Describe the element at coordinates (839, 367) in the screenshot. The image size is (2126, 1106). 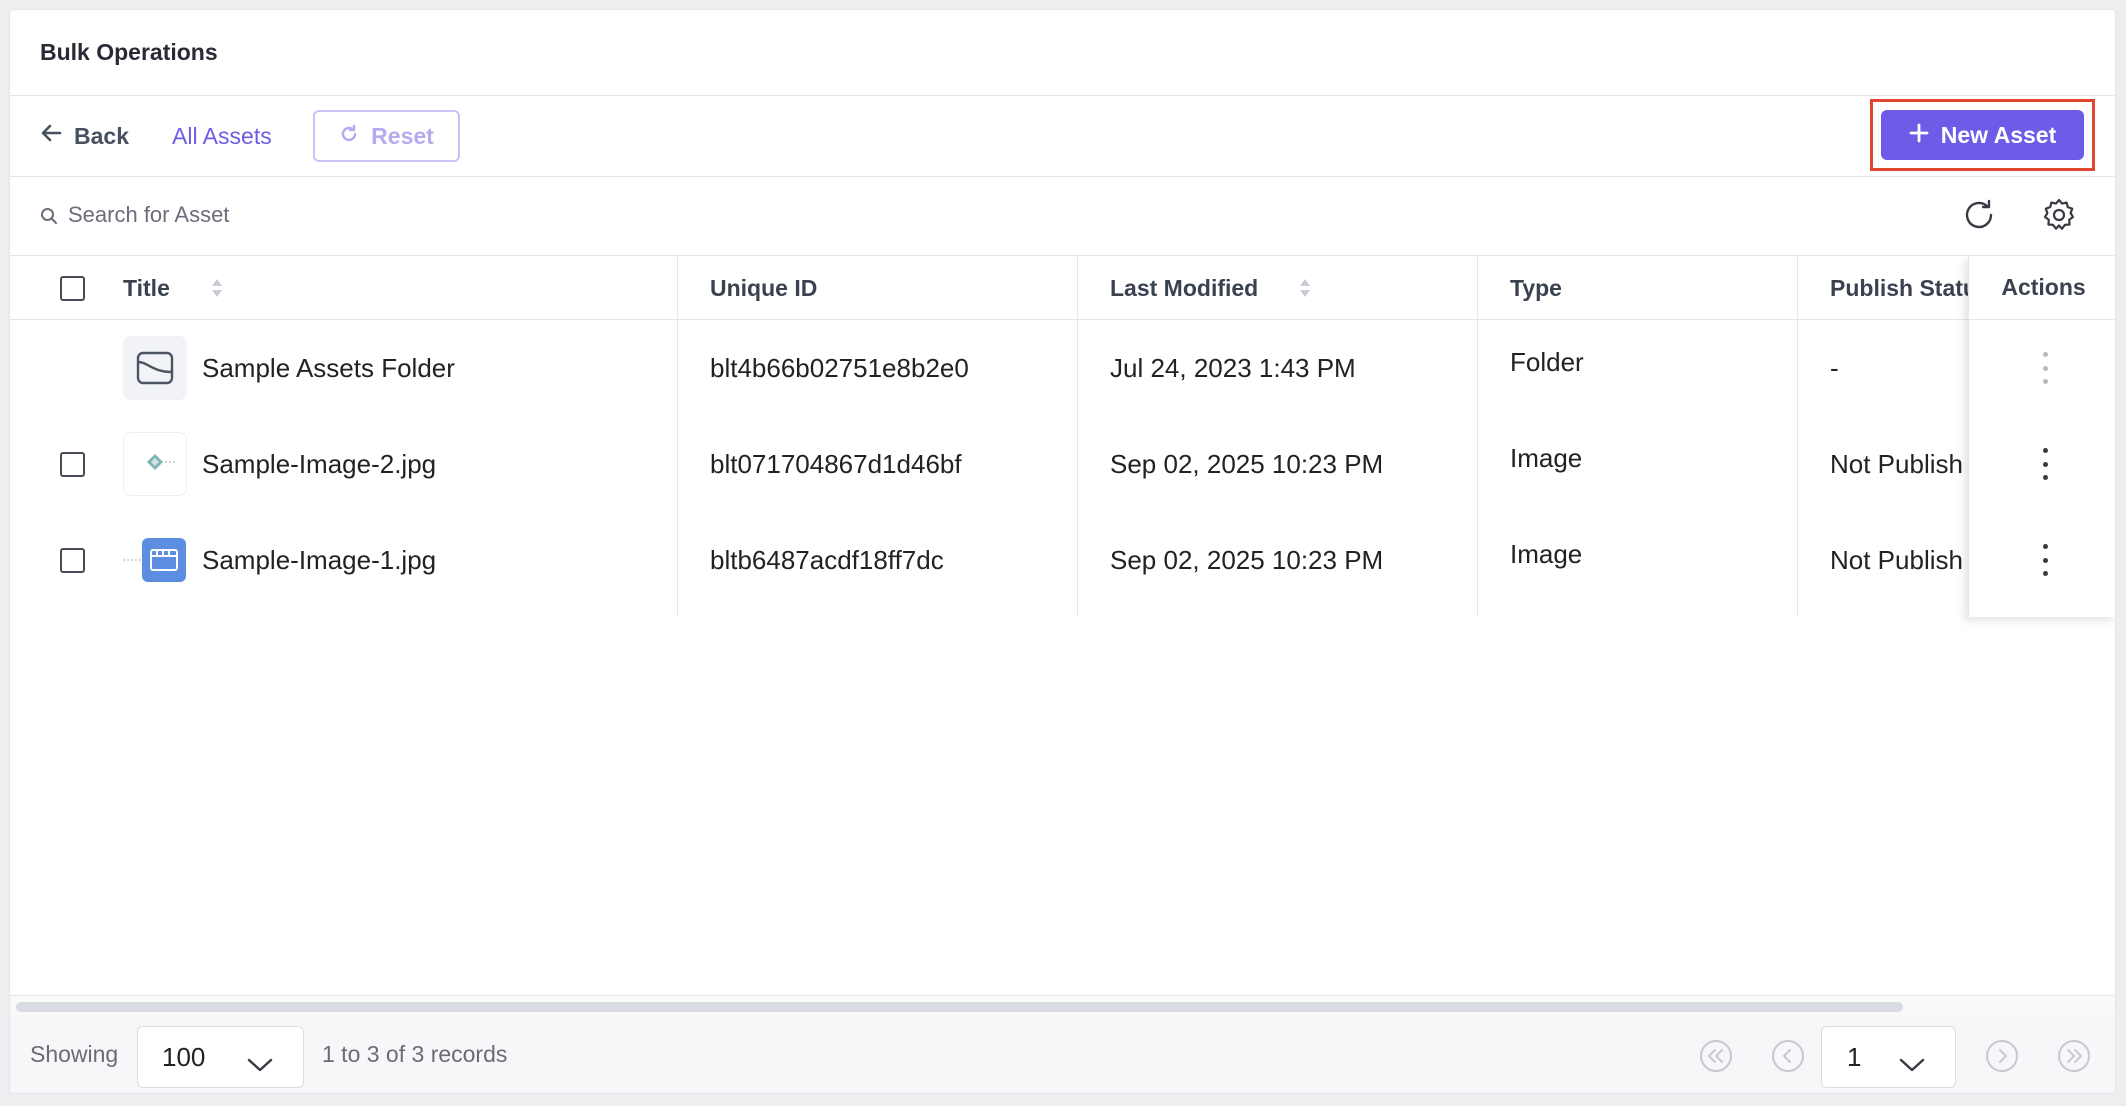
I see `cell-unique-id: blt4b66b02751e8b2e0` at that location.